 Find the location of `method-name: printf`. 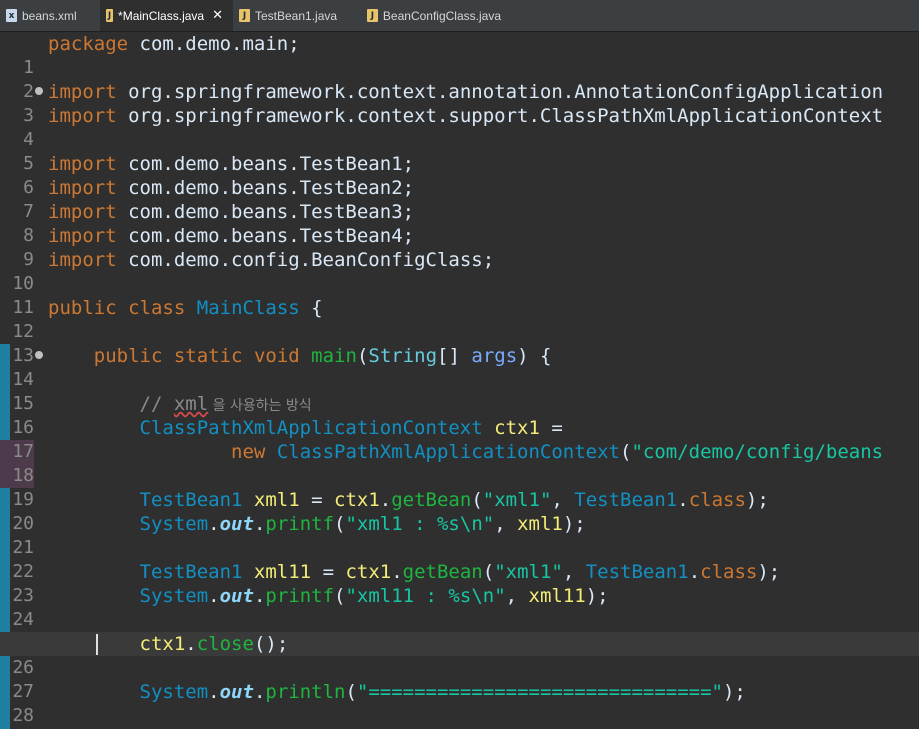

method-name: printf is located at coordinates (300, 524).